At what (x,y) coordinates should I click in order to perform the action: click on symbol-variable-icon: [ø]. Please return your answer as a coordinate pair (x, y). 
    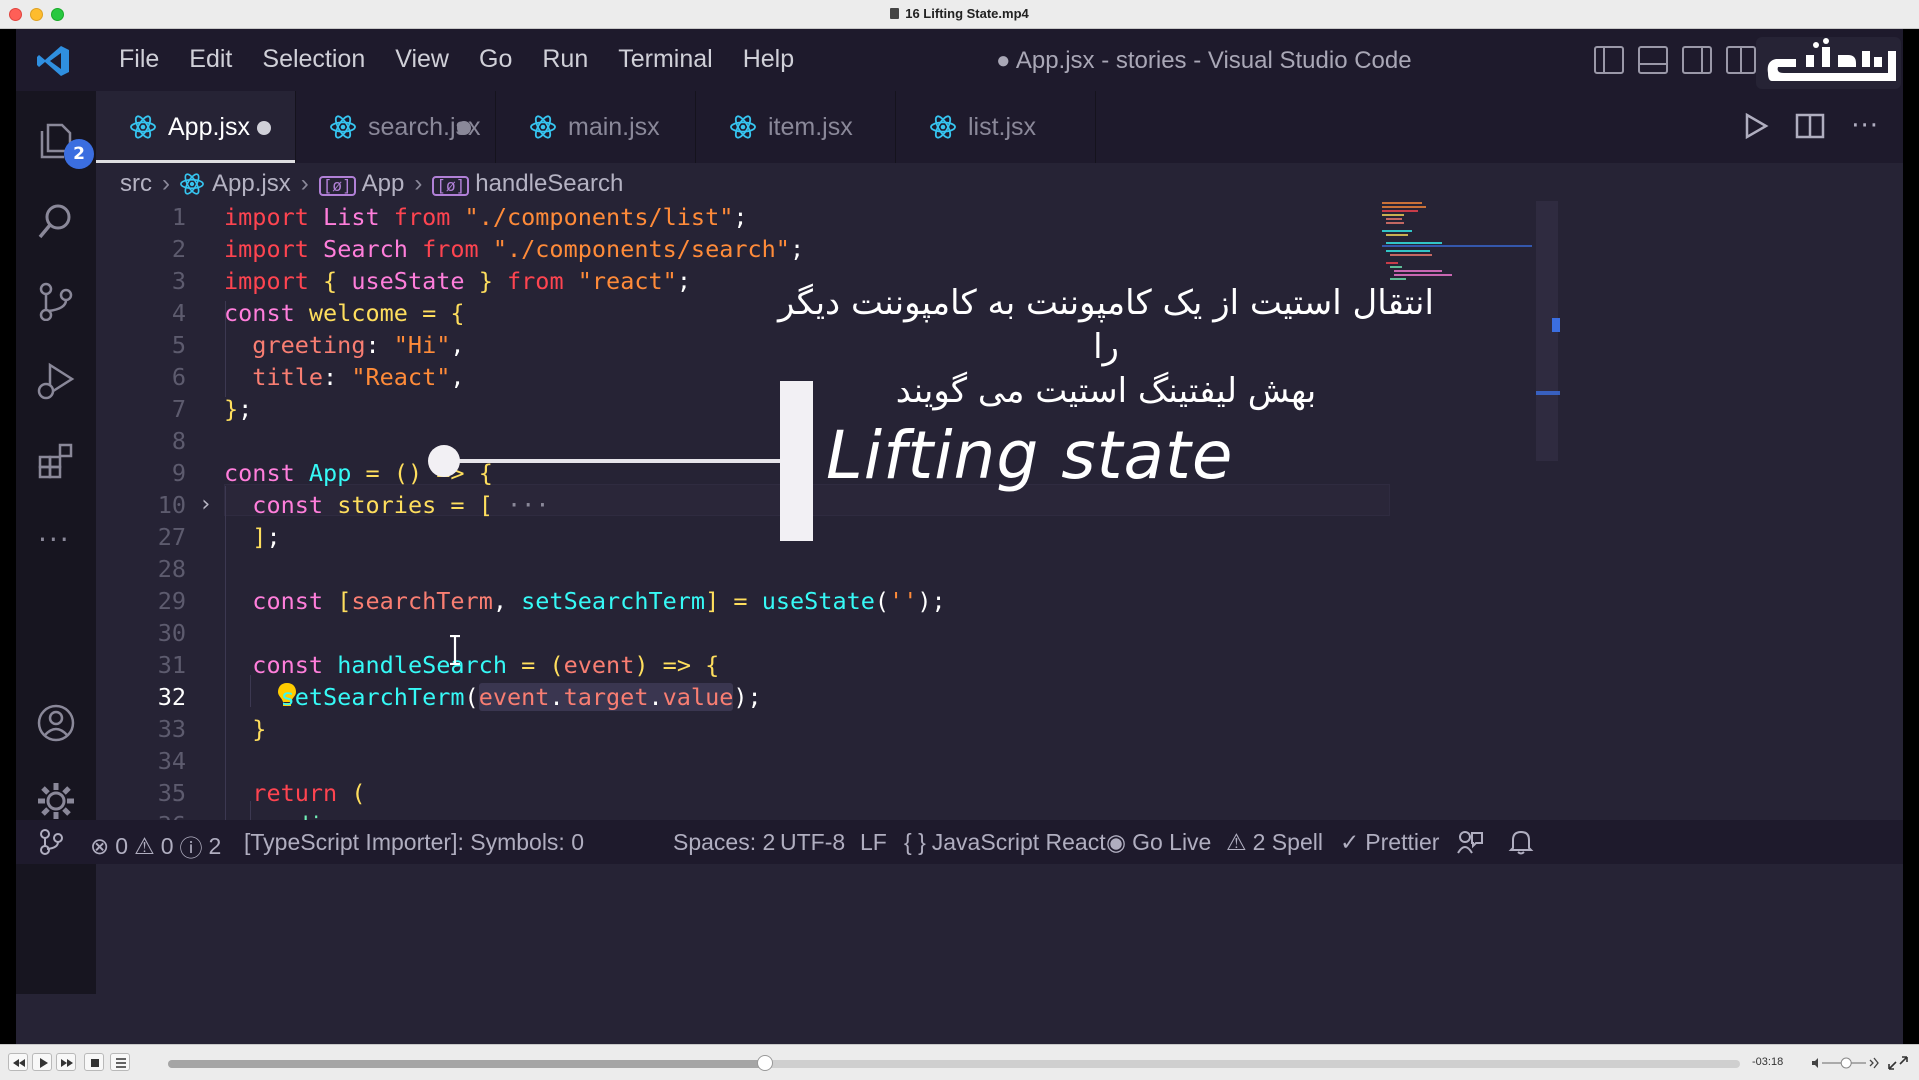
    Looking at the image, I should click on (451, 186).